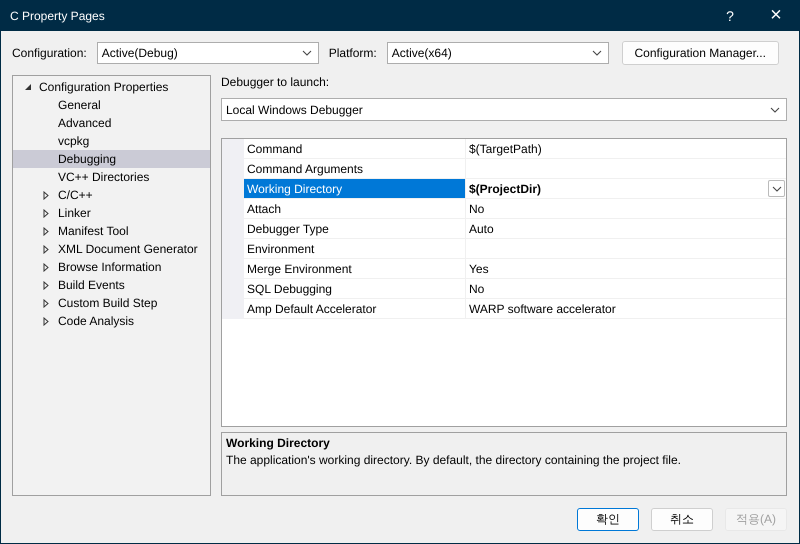 The image size is (800, 544). What do you see at coordinates (57, 15) in the screenshot?
I see `window-title: C Property Pages` at bounding box center [57, 15].